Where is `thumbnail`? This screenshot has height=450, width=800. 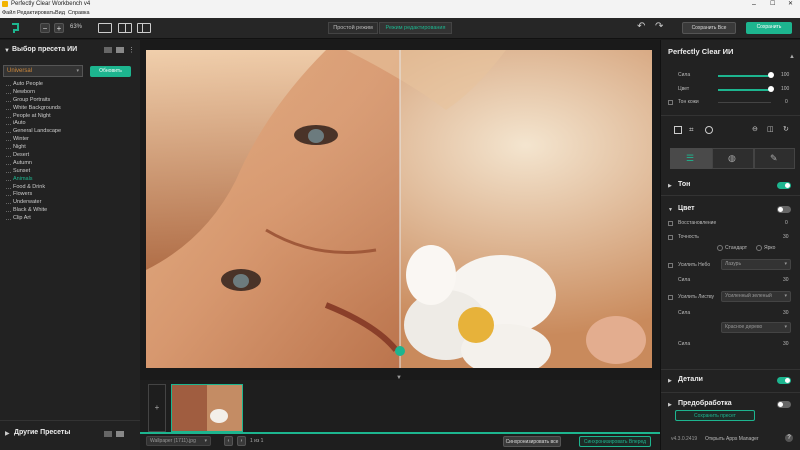
thumbnail is located at coordinates (207, 408).